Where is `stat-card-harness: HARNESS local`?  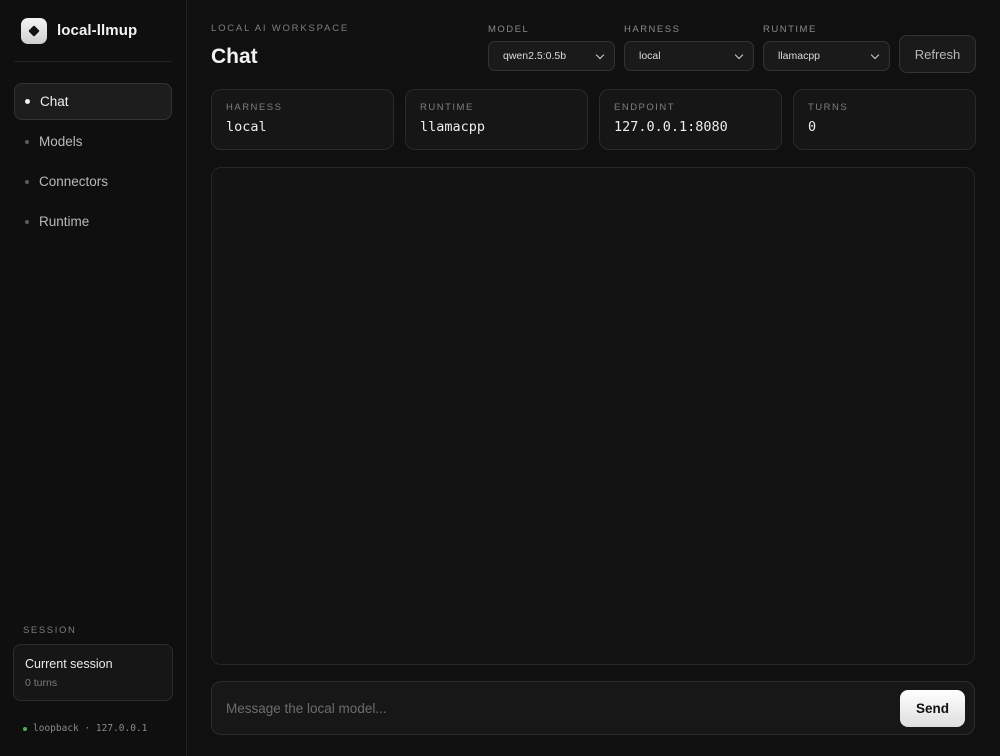
stat-card-harness: HARNESS local is located at coordinates (302, 119).